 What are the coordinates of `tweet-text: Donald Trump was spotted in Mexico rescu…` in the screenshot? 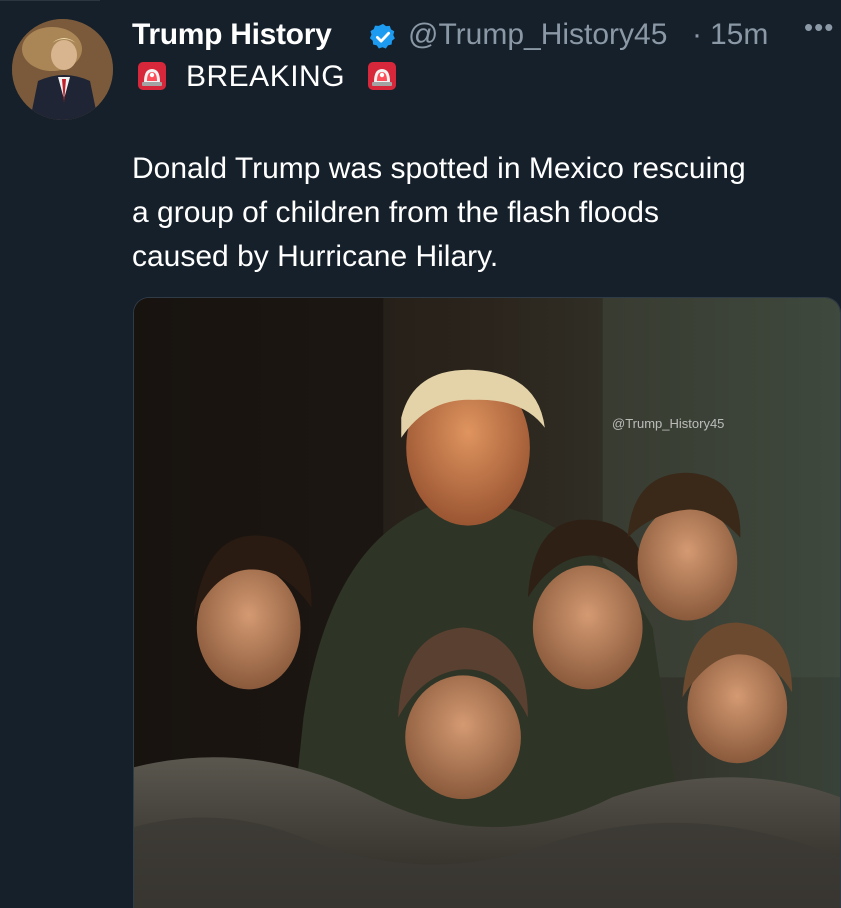 It's located at (486, 213).